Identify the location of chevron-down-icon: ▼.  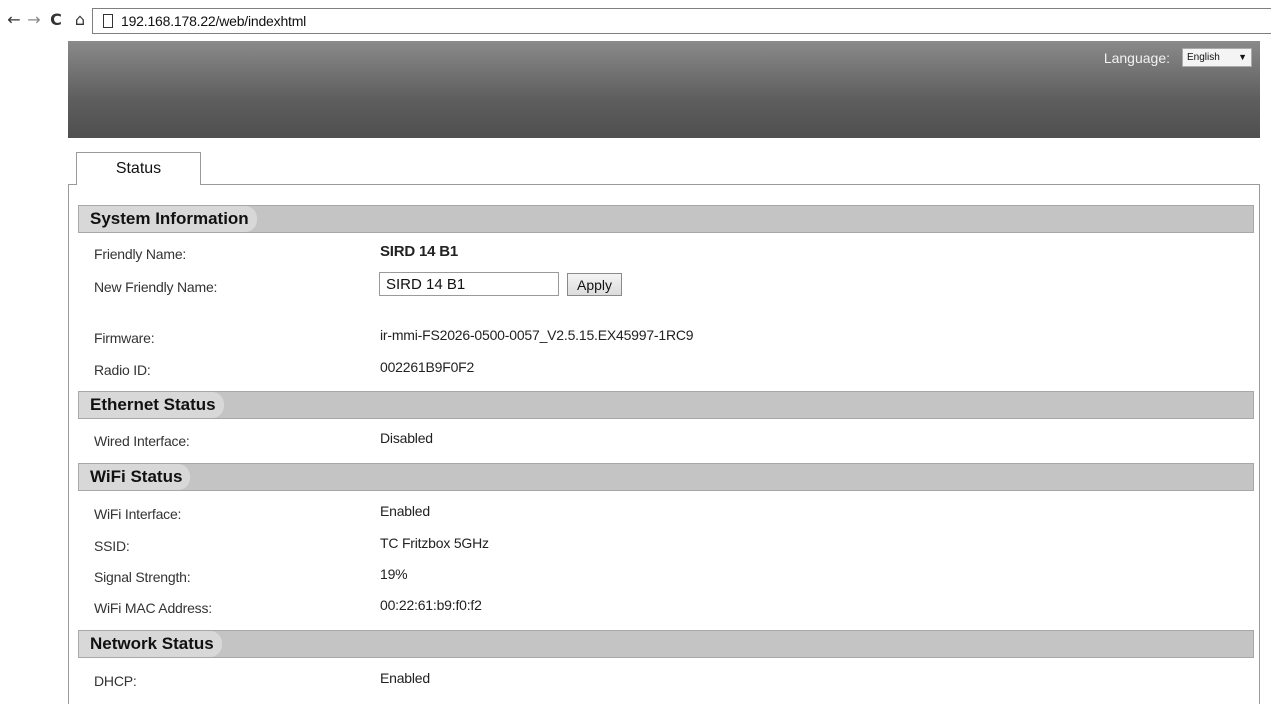
(1242, 57).